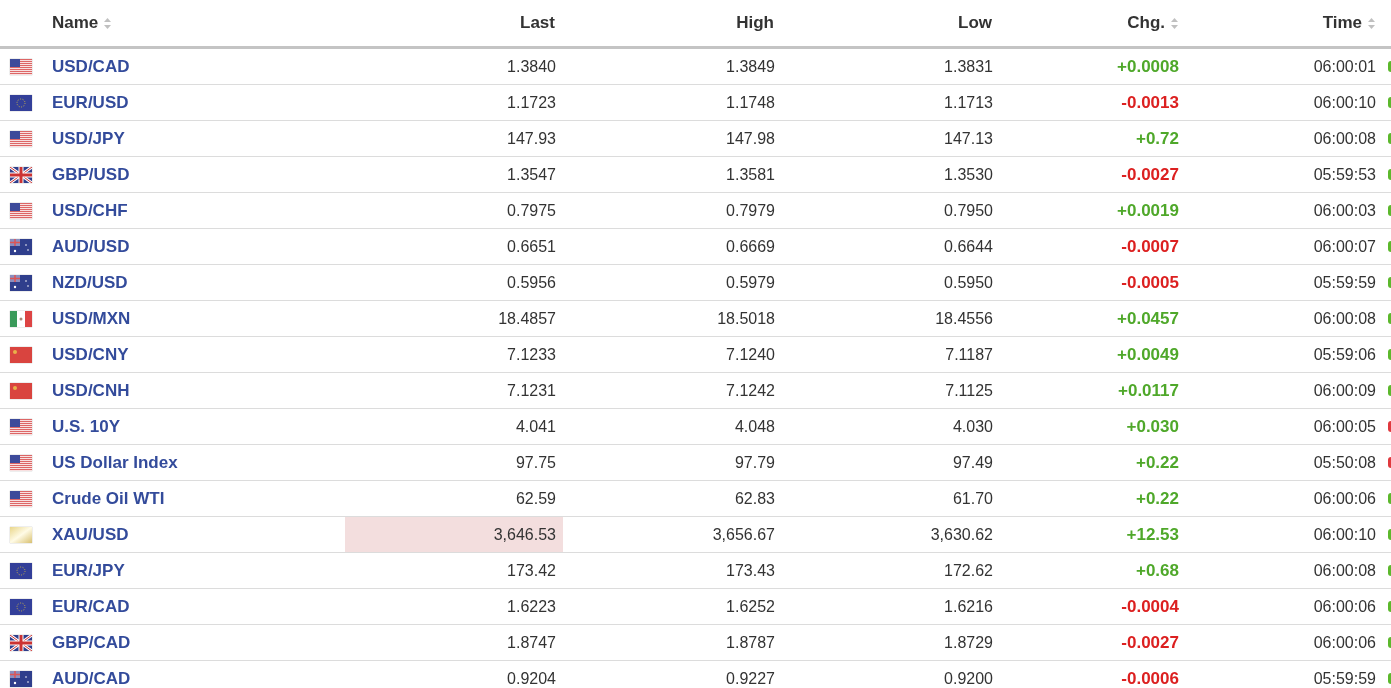 The image size is (1391, 688). I want to click on high-price: 97.79, so click(754, 462).